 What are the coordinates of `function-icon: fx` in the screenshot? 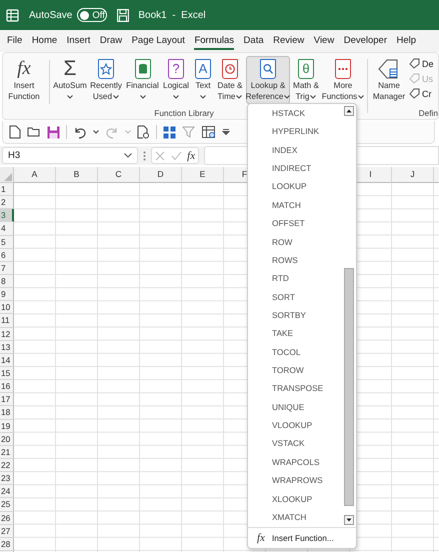 It's located at (24, 69).